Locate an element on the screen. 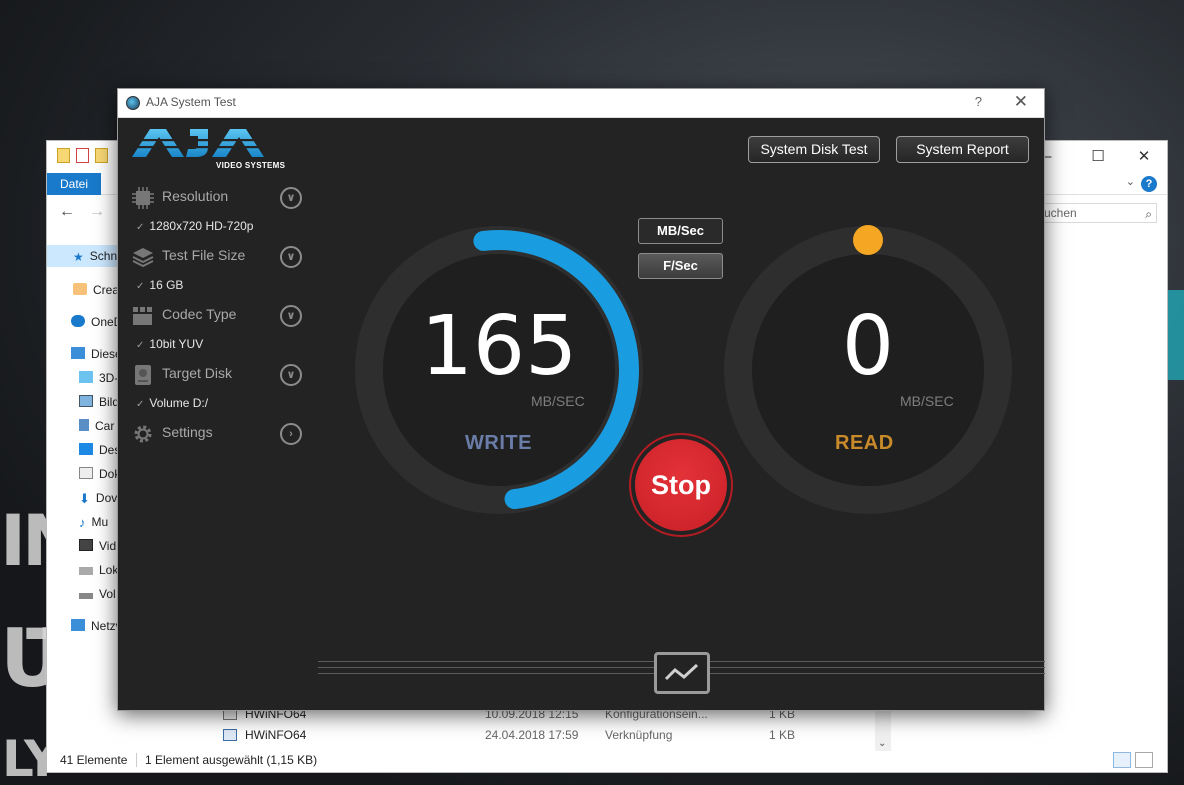 The height and width of the screenshot is (785, 1184). target-disk-value: ✓ Volume D:/ is located at coordinates (172, 403).